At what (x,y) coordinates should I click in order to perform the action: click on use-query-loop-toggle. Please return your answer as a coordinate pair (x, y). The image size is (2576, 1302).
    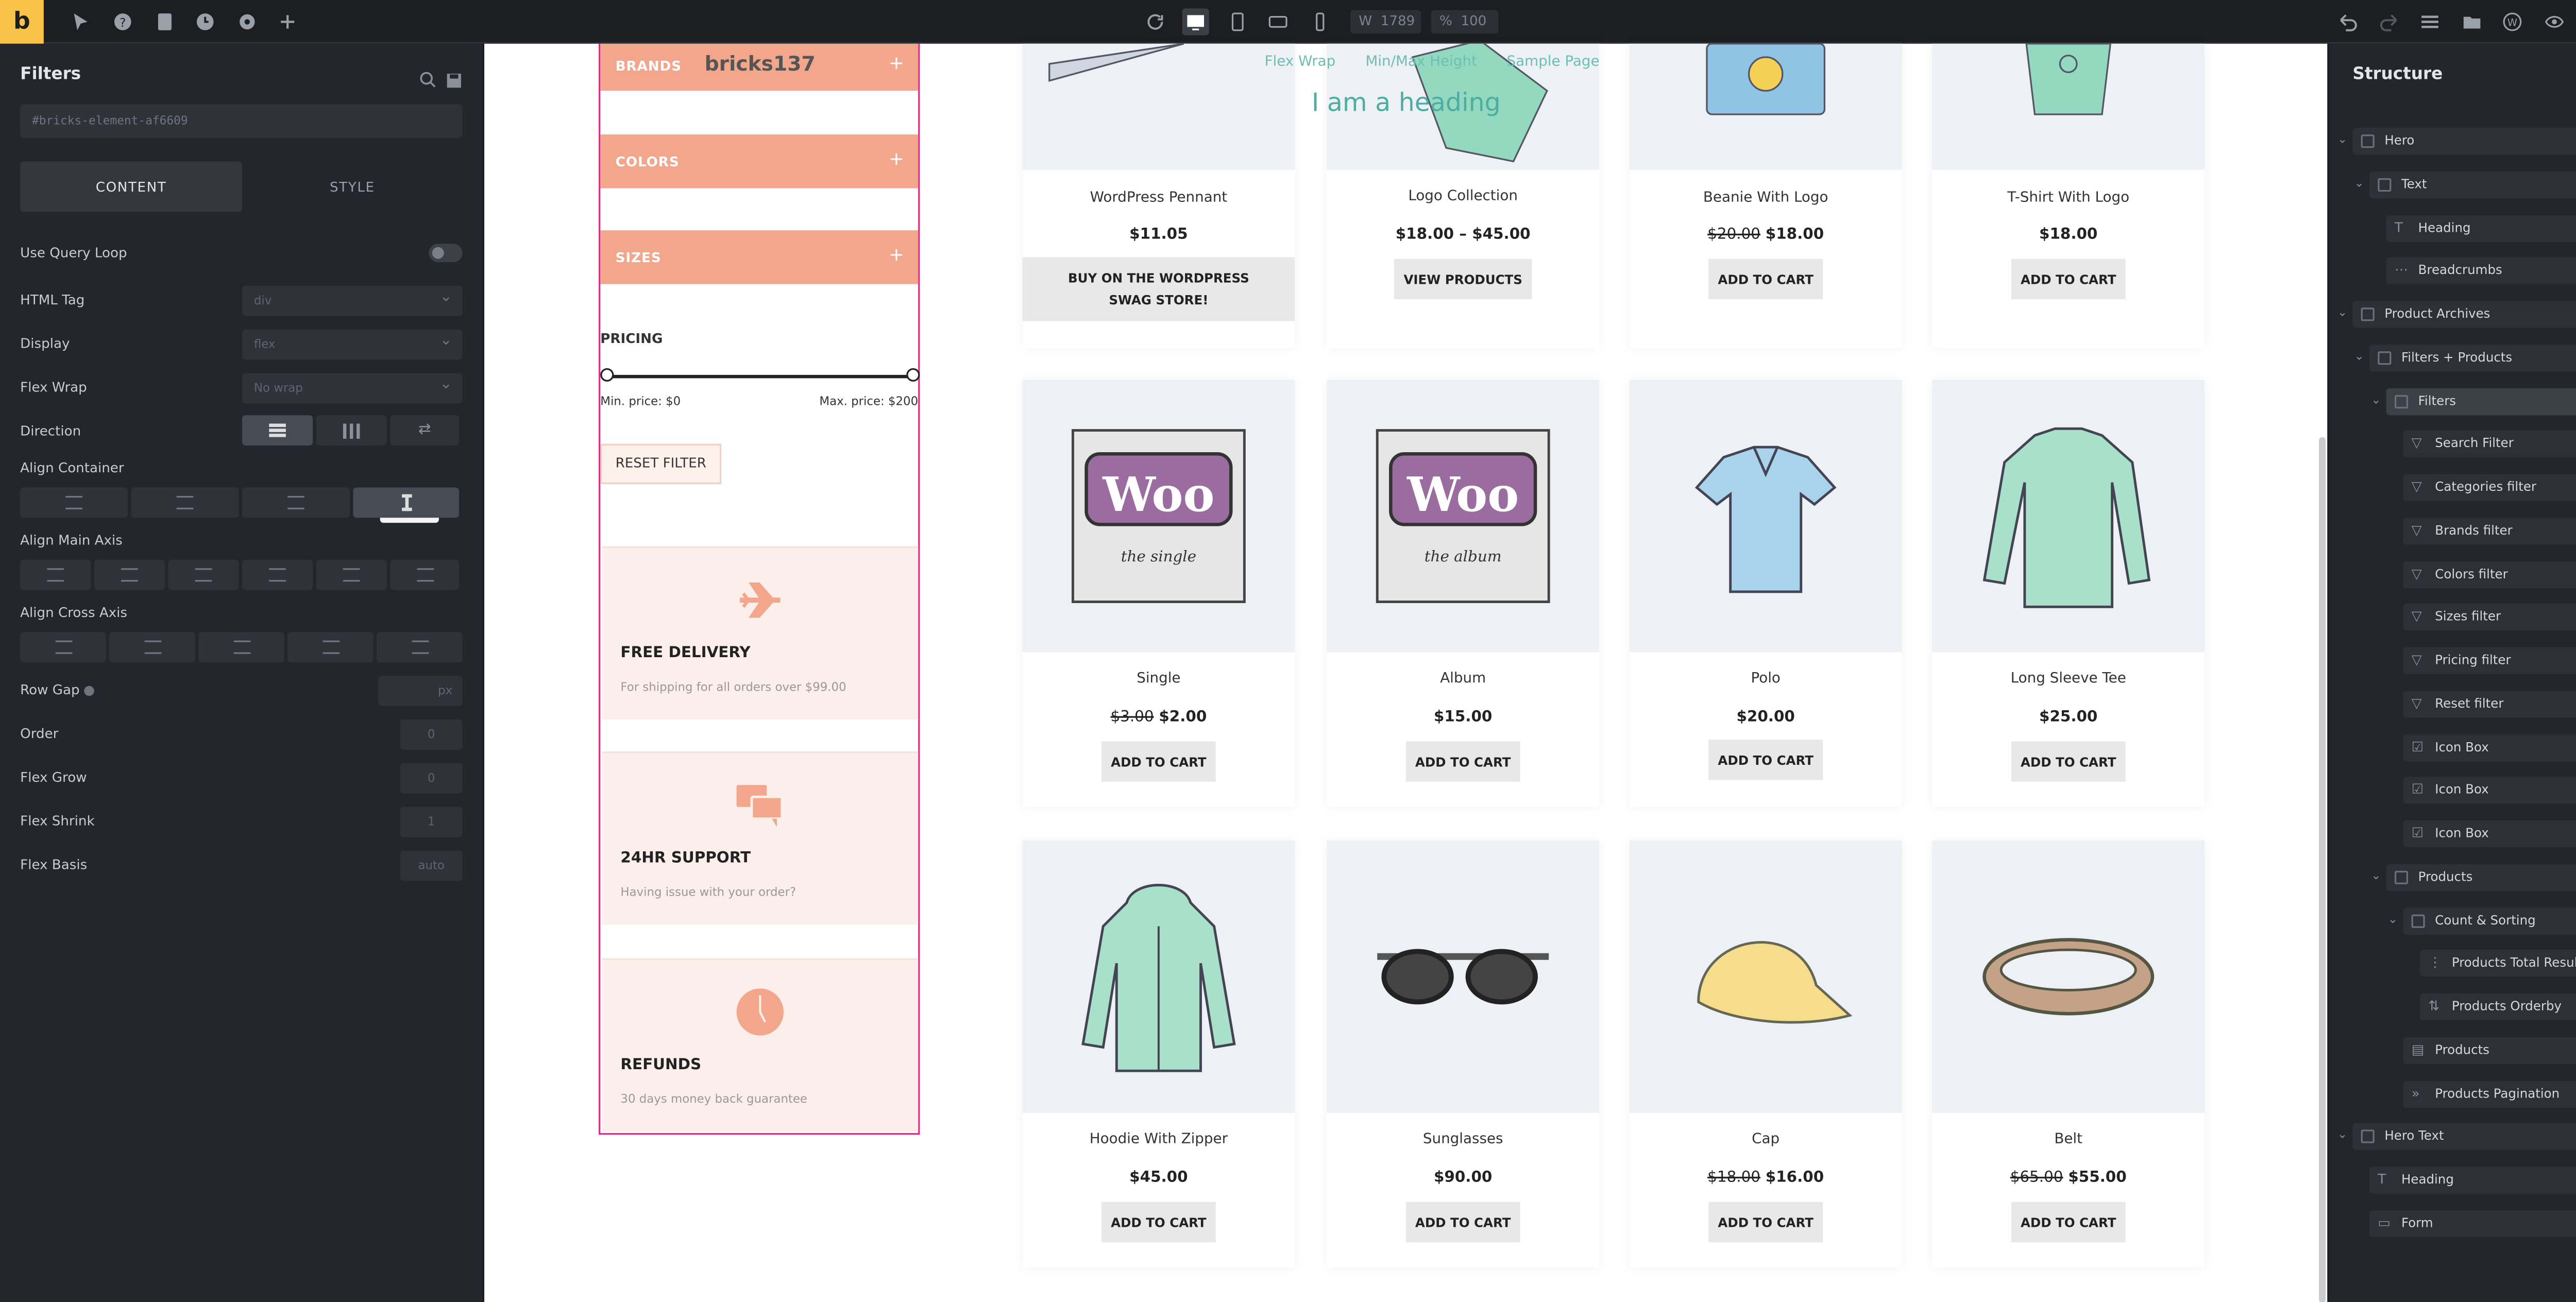
    Looking at the image, I should click on (446, 253).